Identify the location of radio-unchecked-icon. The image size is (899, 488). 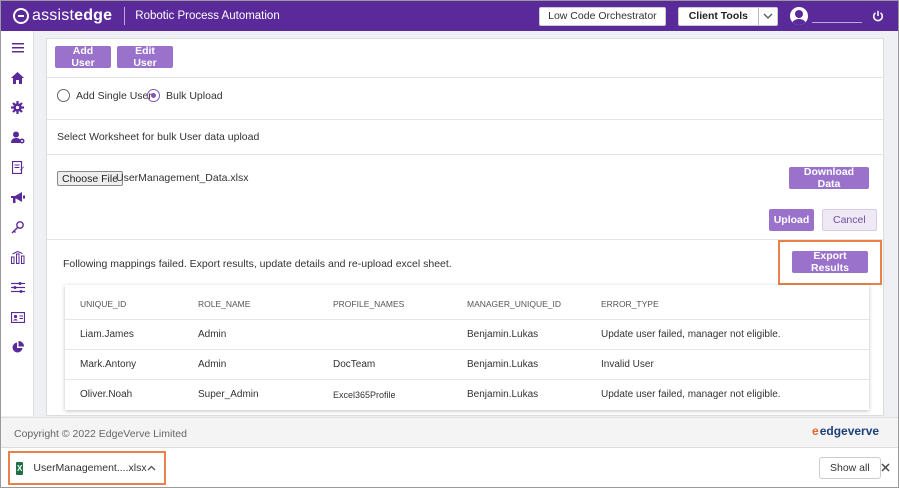
(63, 95).